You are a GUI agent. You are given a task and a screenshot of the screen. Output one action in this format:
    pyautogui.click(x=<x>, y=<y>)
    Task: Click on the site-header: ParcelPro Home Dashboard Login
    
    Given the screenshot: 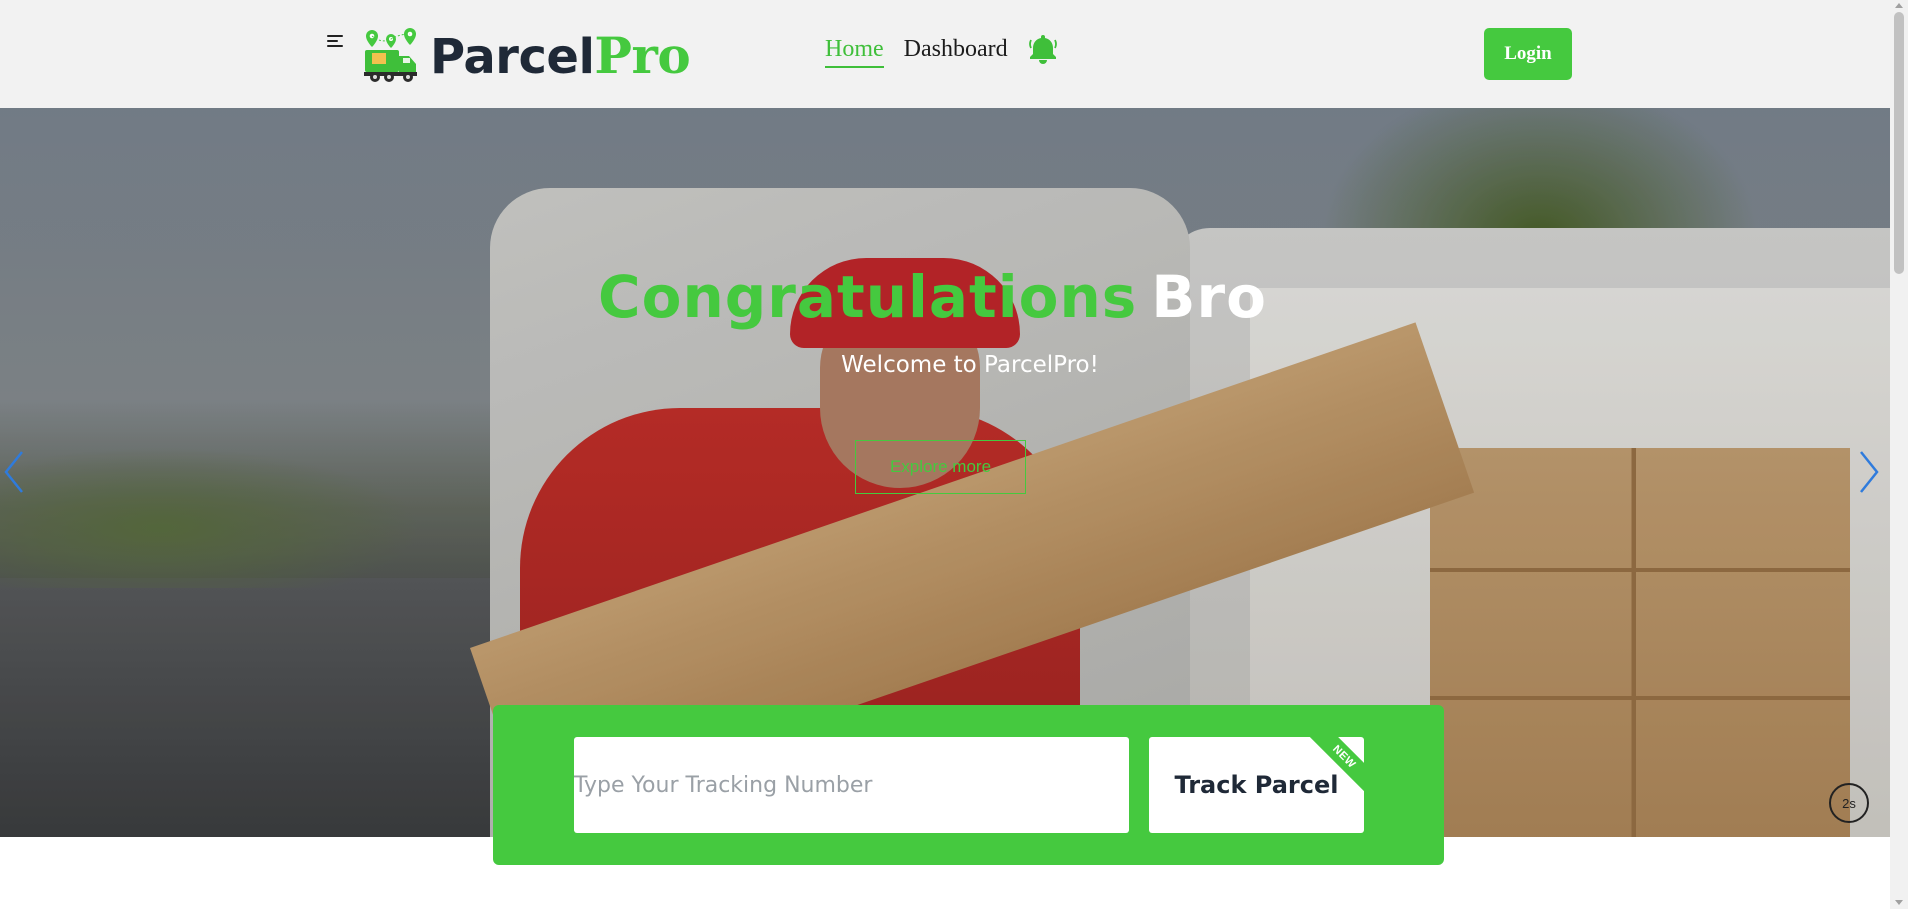 What is the action you would take?
    pyautogui.click(x=945, y=54)
    